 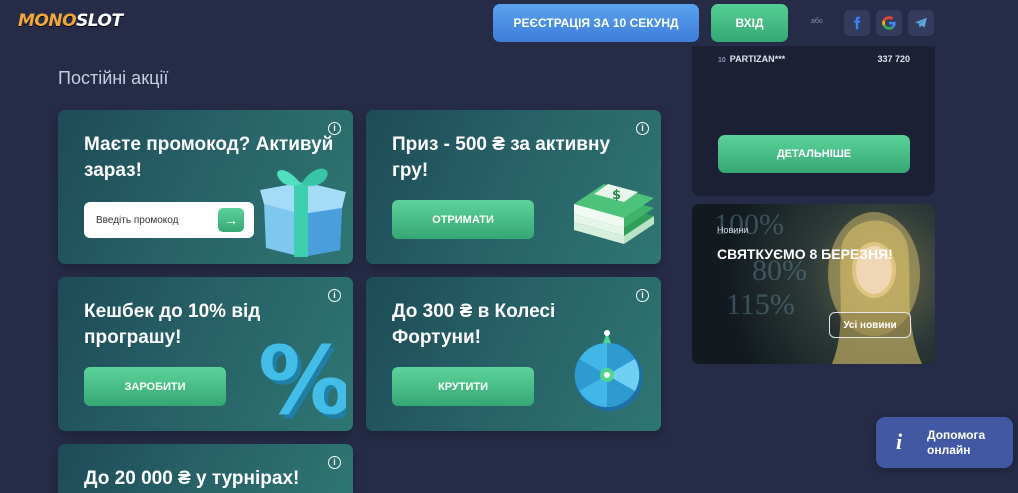 I want to click on telegram-icon, so click(x=921, y=22).